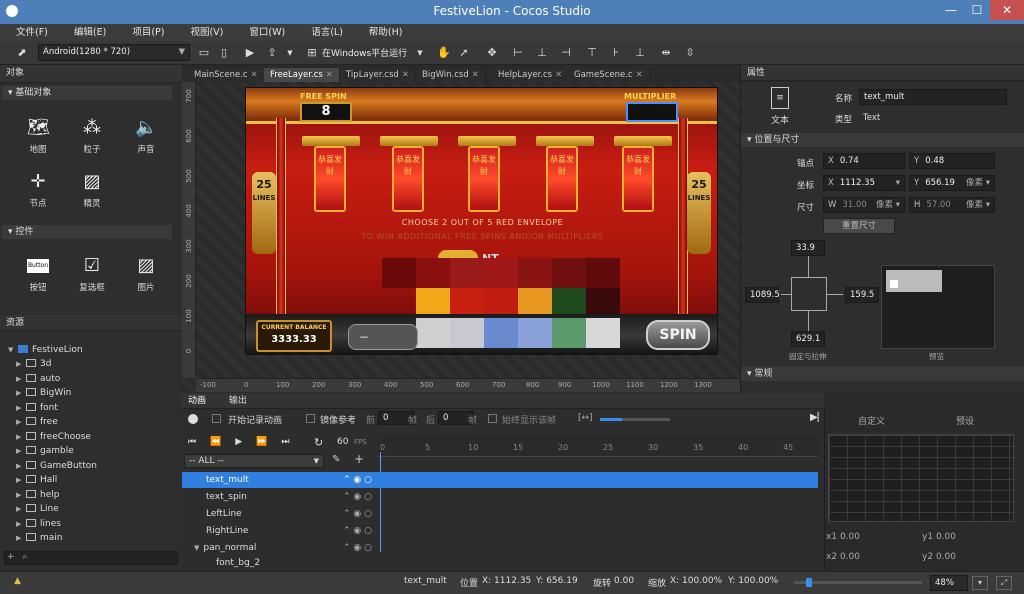 This screenshot has height=594, width=1024. What do you see at coordinates (56, 466) in the screenshot?
I see `resource-folder: ▶ GameButton` at bounding box center [56, 466].